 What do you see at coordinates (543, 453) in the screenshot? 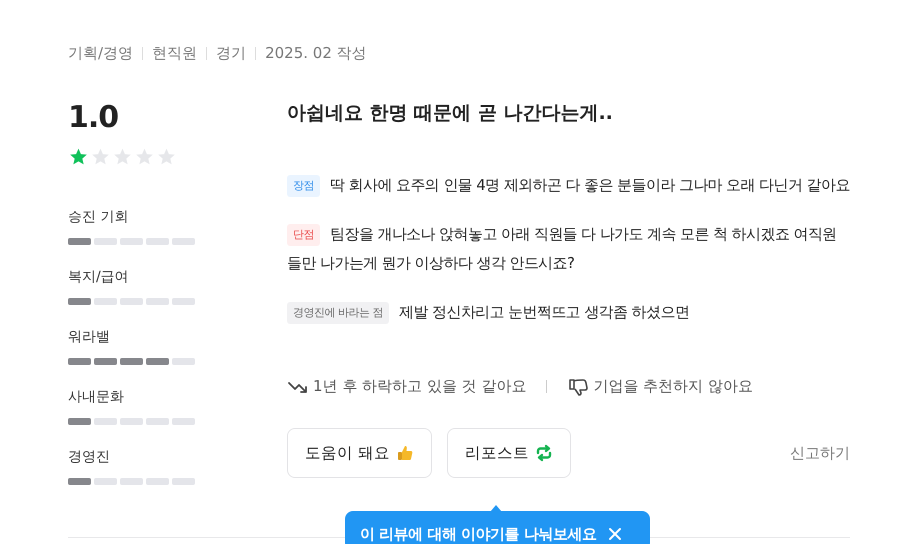
I see `repost-icon` at bounding box center [543, 453].